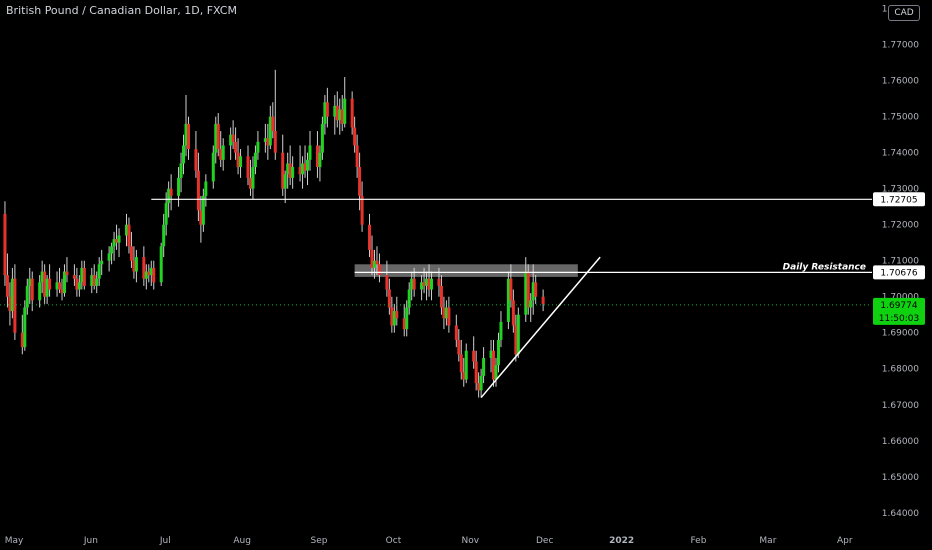 The width and height of the screenshot is (932, 550). I want to click on y-tick-label: 1.66000, so click(900, 442).